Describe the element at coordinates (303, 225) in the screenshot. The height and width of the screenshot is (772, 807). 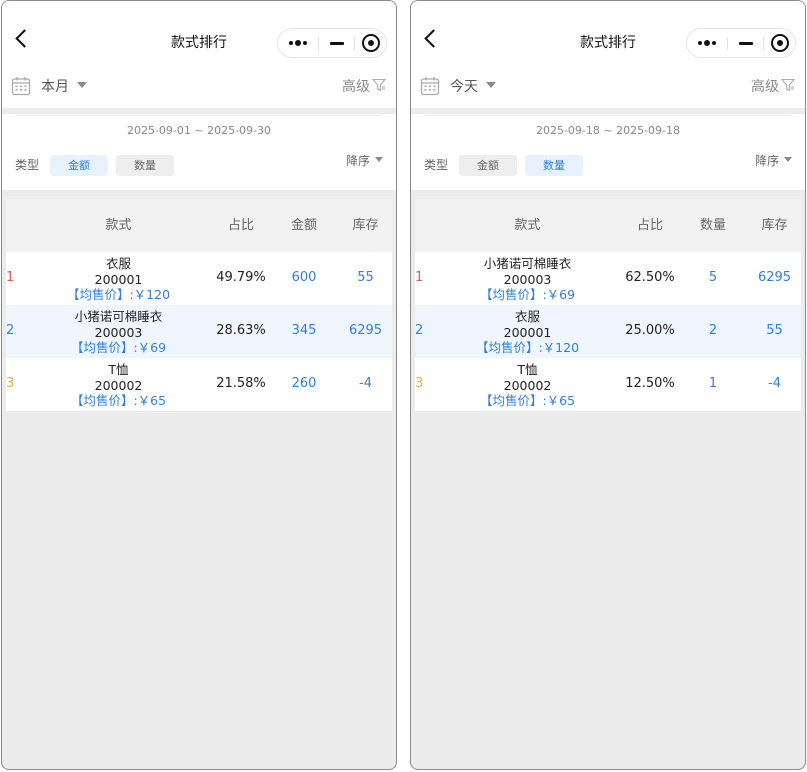
I see `column-header-amount: 金额` at that location.